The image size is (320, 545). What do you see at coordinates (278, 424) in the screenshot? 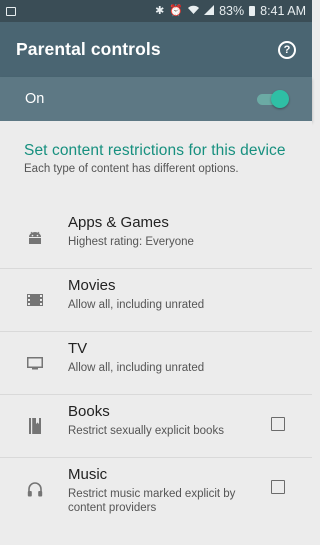
I see `books-restrict-checkbox` at bounding box center [278, 424].